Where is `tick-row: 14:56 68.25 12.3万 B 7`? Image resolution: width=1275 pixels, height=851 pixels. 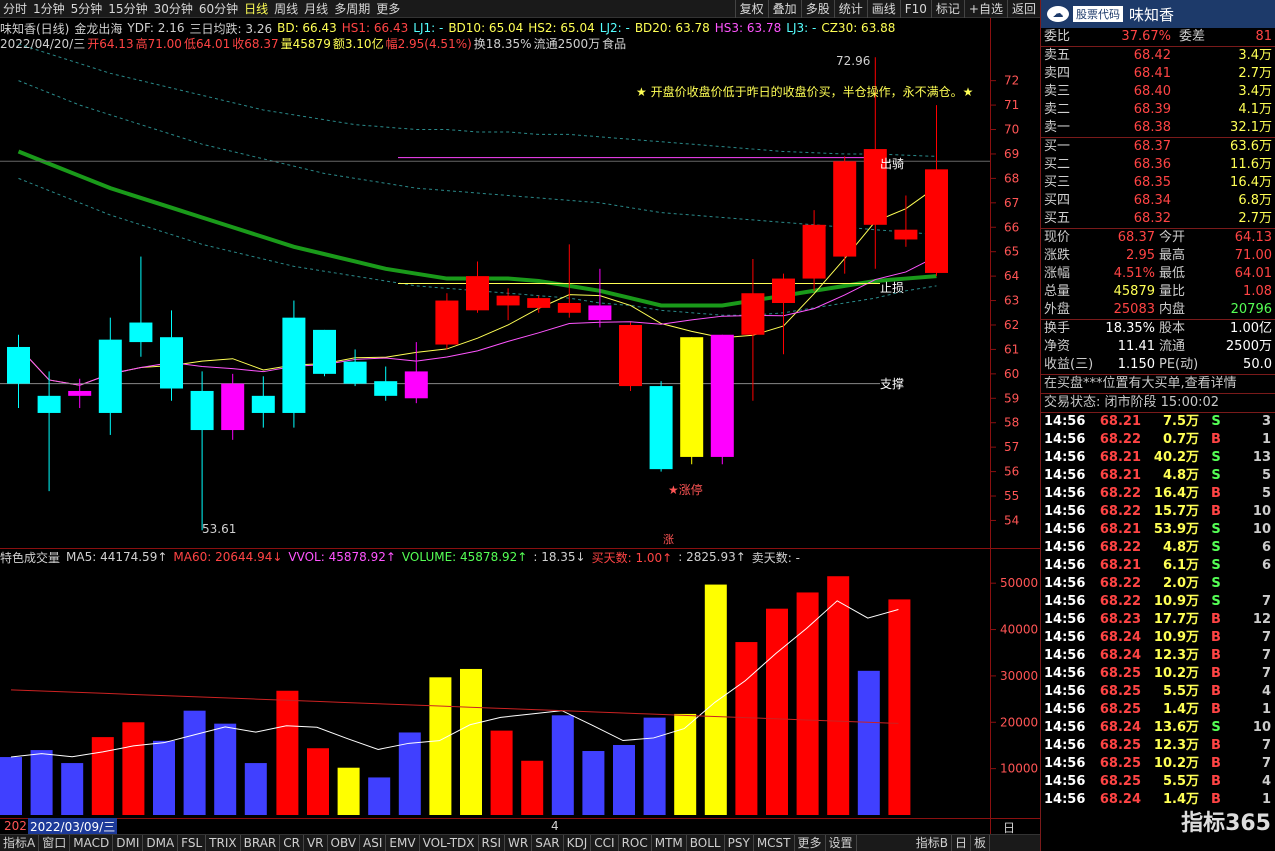 tick-row: 14:56 68.25 12.3万 B 7 is located at coordinates (1158, 746).